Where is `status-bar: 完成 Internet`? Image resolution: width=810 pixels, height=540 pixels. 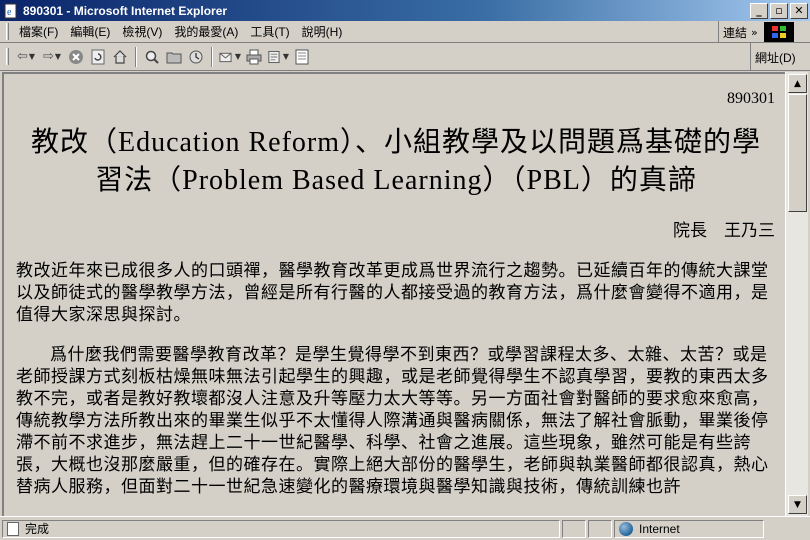 status-bar: 完成 Internet is located at coordinates (405, 528).